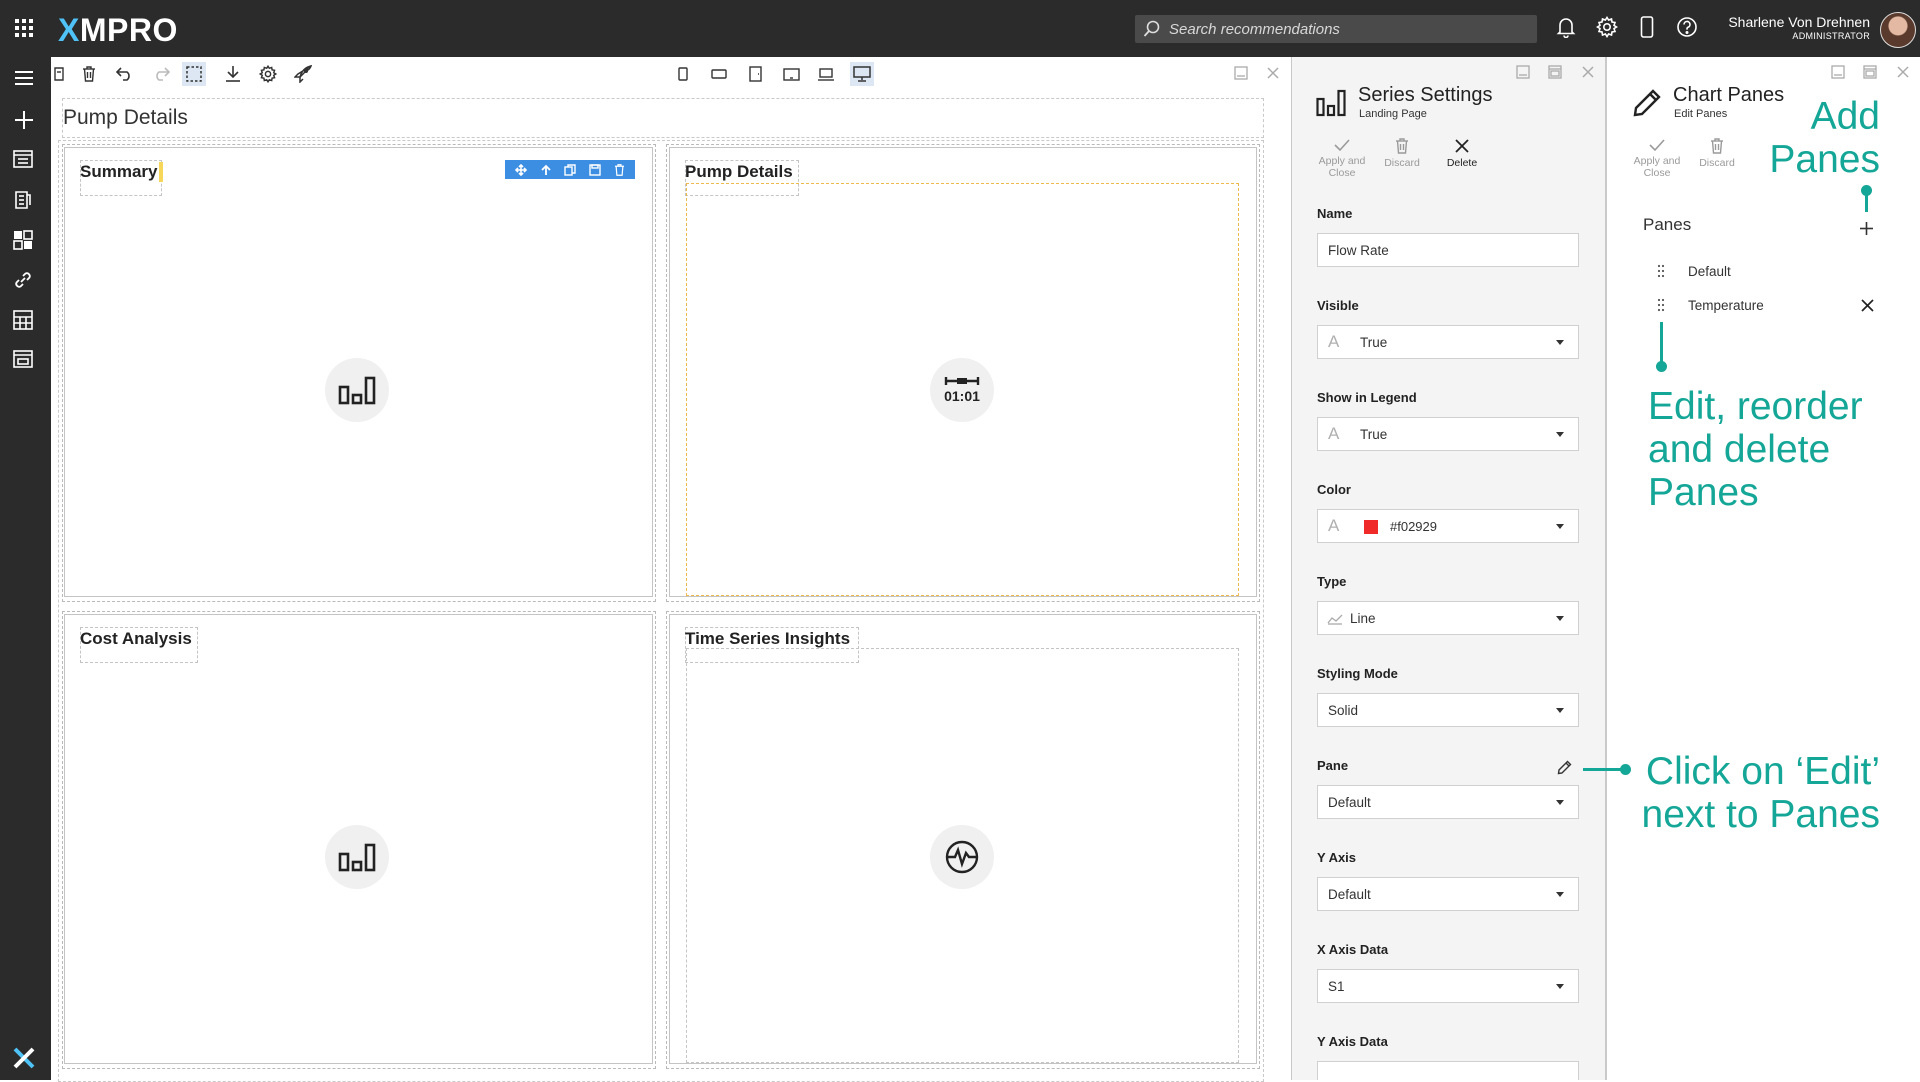  What do you see at coordinates (1448, 250) in the screenshot?
I see `name-input: Flow Rate` at bounding box center [1448, 250].